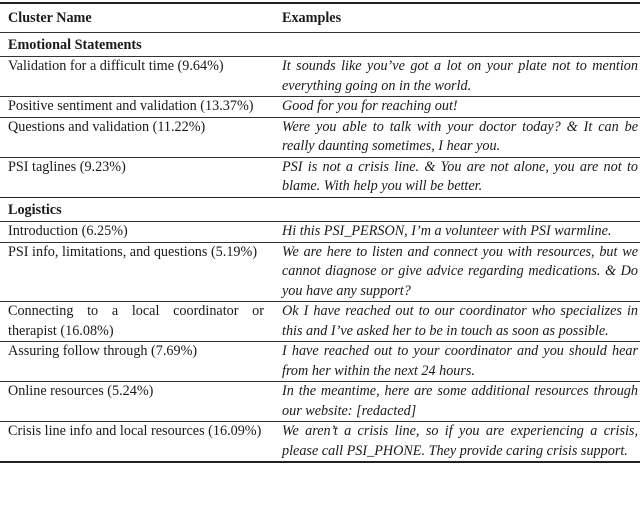 This screenshot has width=640, height=520. I want to click on cluster-example: Good for you for reaching out!, so click(370, 106).